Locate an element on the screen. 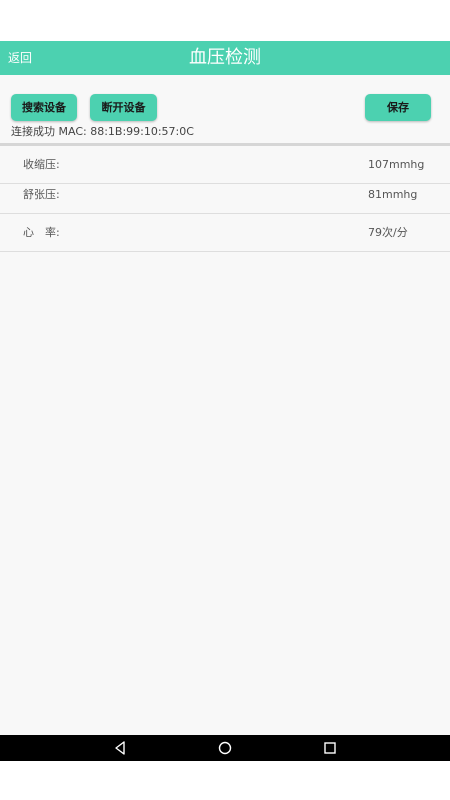  reading-value: 79次/分 is located at coordinates (388, 232).